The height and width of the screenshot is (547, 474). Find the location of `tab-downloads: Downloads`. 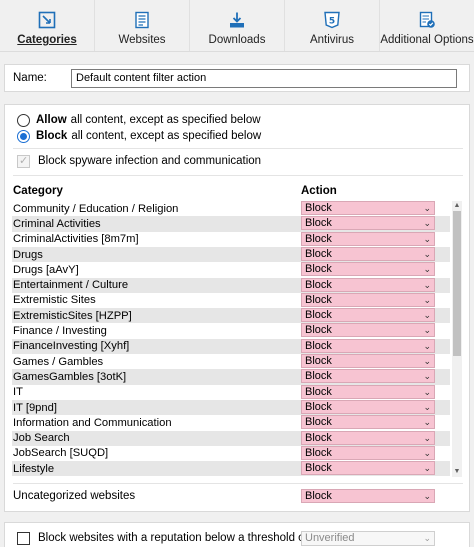

tab-downloads: Downloads is located at coordinates (237, 25).